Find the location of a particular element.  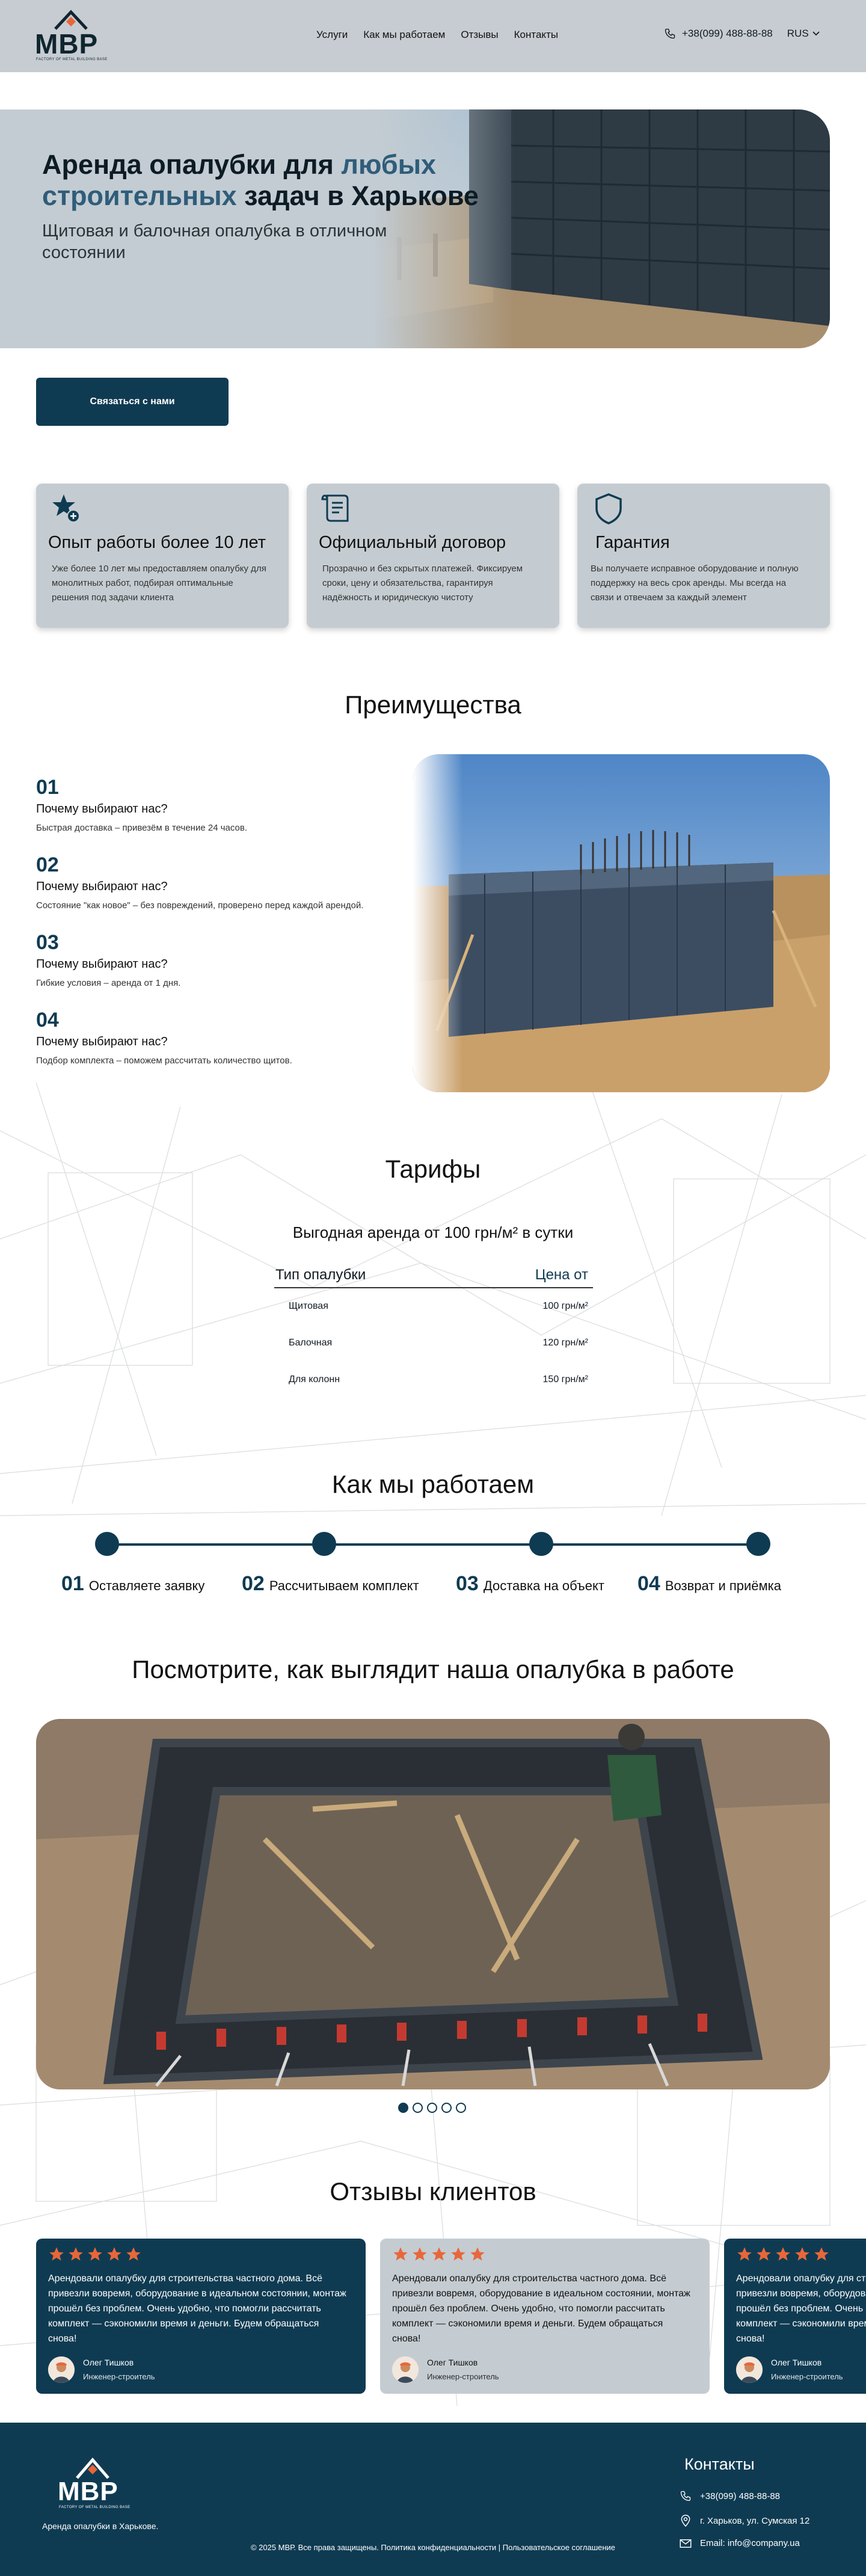

gallery-pagination is located at coordinates (432, 2108).